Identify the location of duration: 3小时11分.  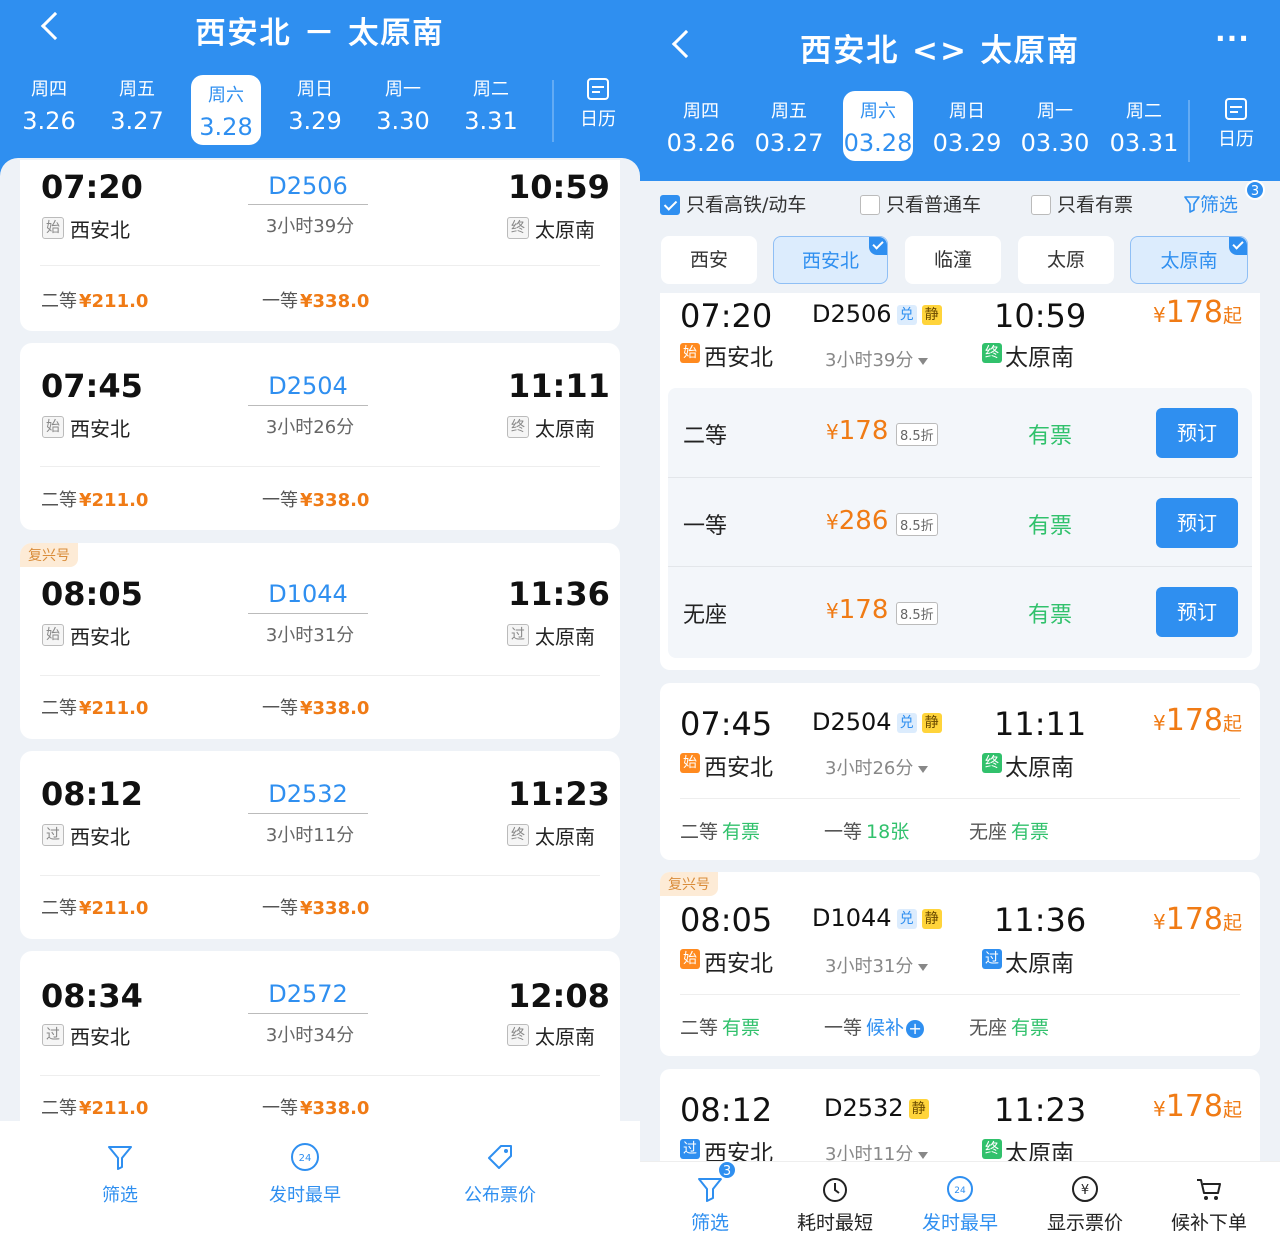
(310, 835).